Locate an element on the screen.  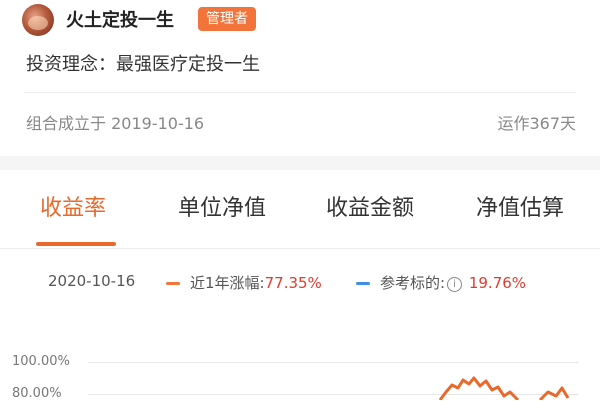
info-icon: i is located at coordinates (455, 284).